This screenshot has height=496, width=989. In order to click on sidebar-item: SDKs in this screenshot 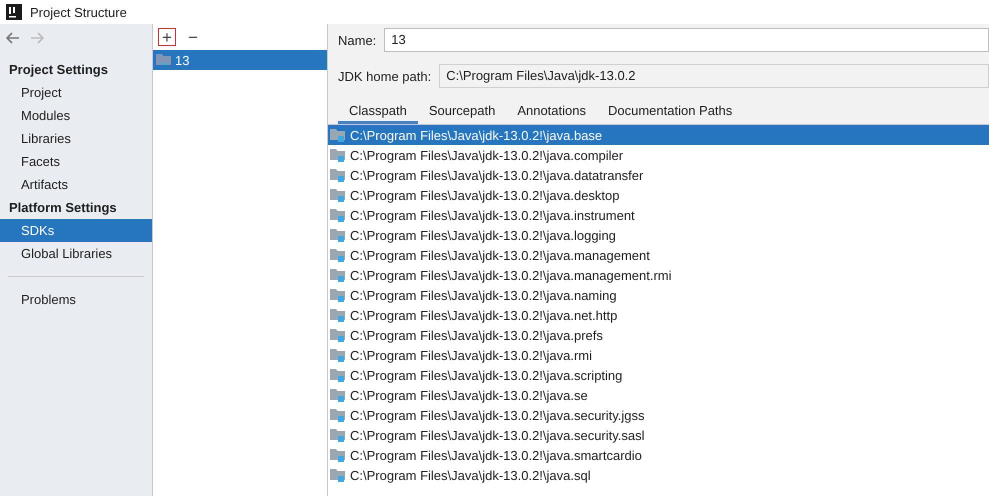, I will do `click(76, 230)`.